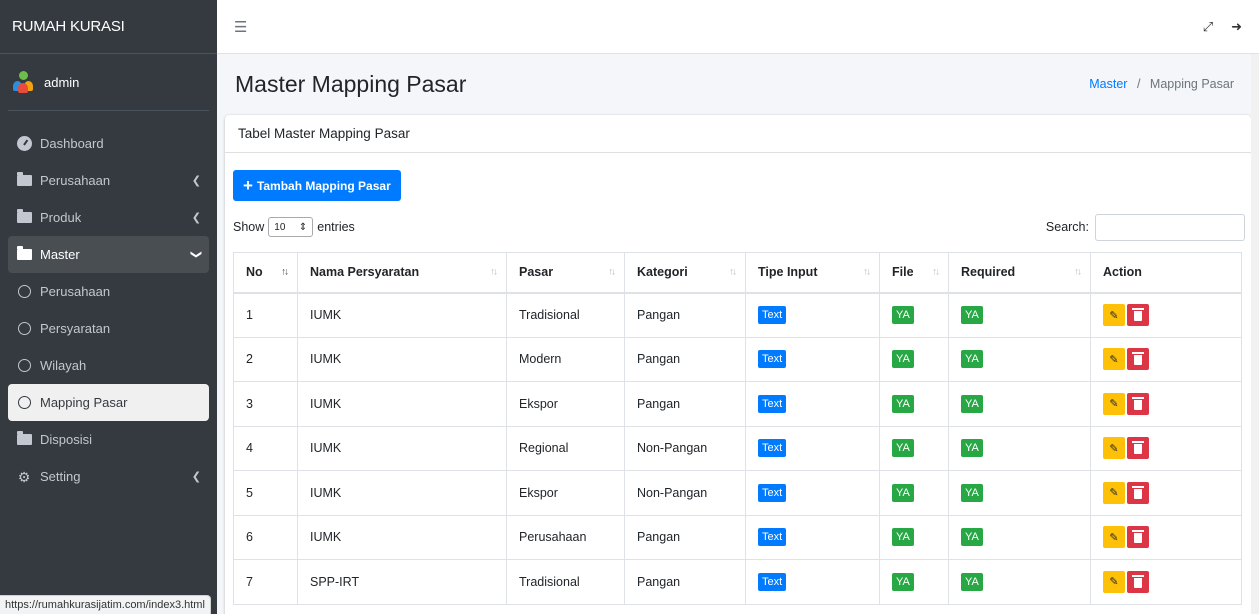 The width and height of the screenshot is (1259, 614). I want to click on trash-icon, so click(1138, 492).